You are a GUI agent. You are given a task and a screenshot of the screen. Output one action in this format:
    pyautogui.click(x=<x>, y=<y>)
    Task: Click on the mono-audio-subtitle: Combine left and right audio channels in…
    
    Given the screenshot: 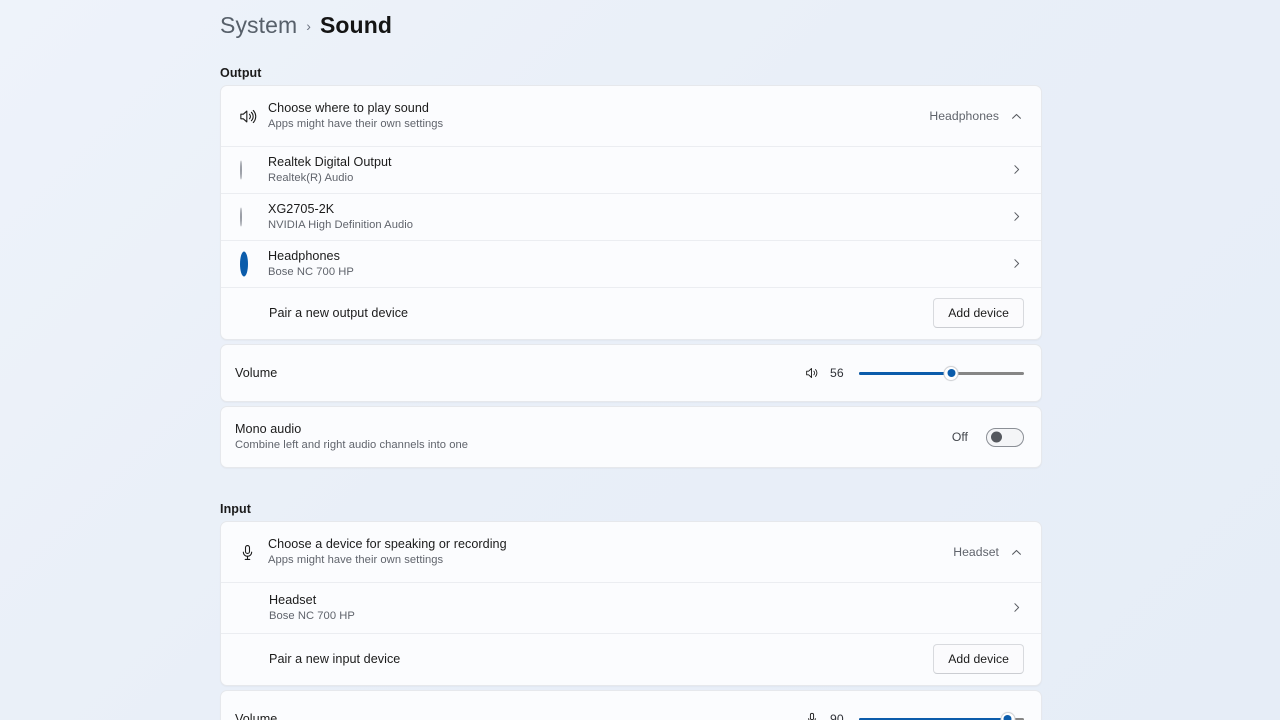 What is the action you would take?
    pyautogui.click(x=352, y=445)
    